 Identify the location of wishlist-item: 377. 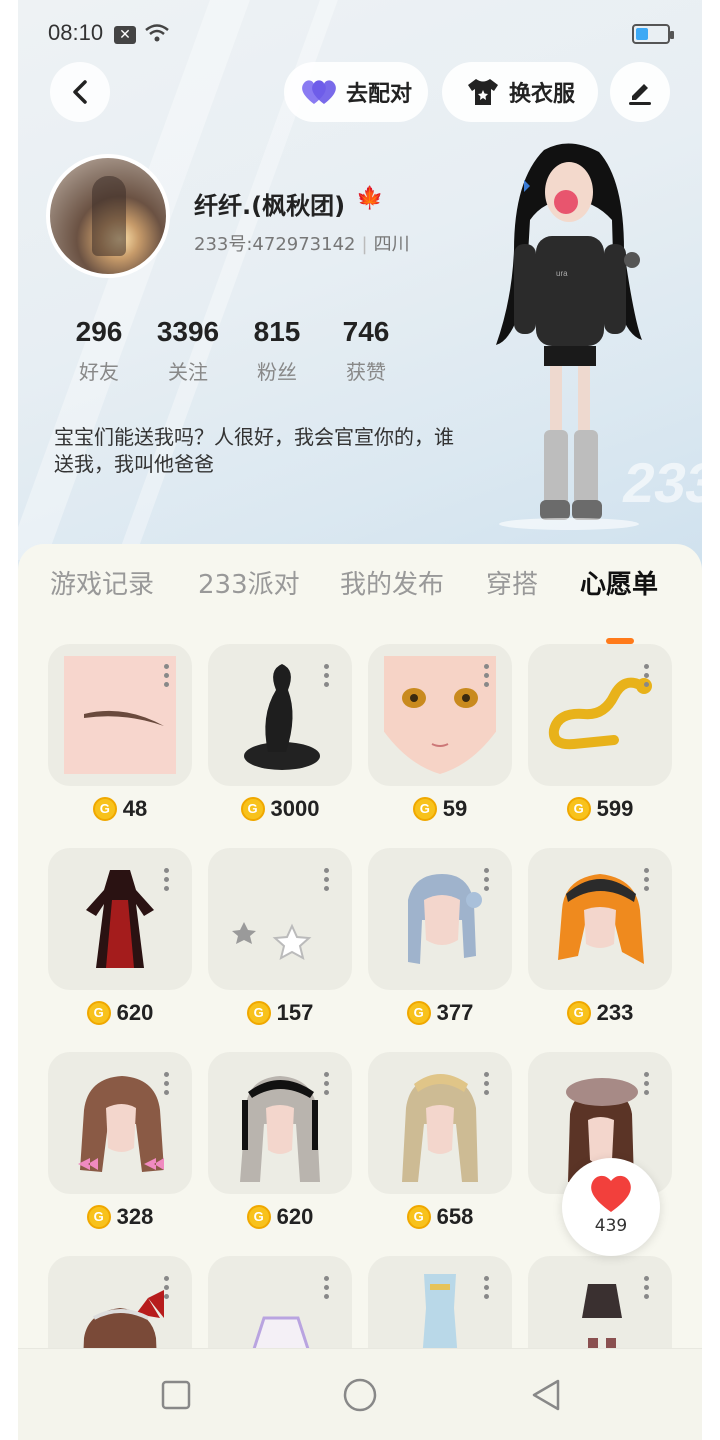
(440, 943).